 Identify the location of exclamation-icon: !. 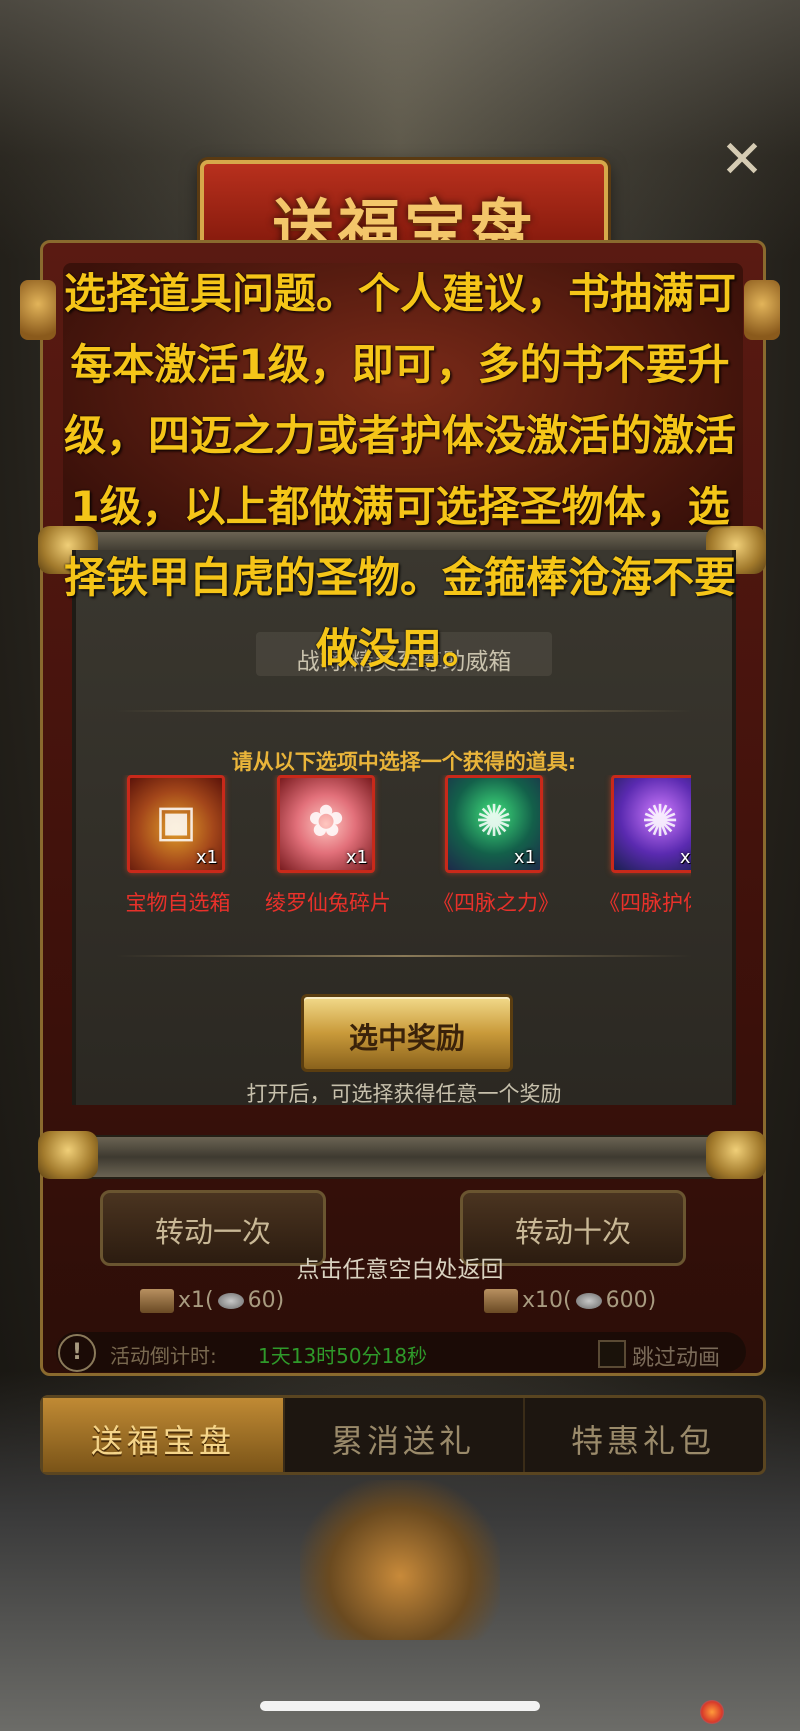
(77, 1353).